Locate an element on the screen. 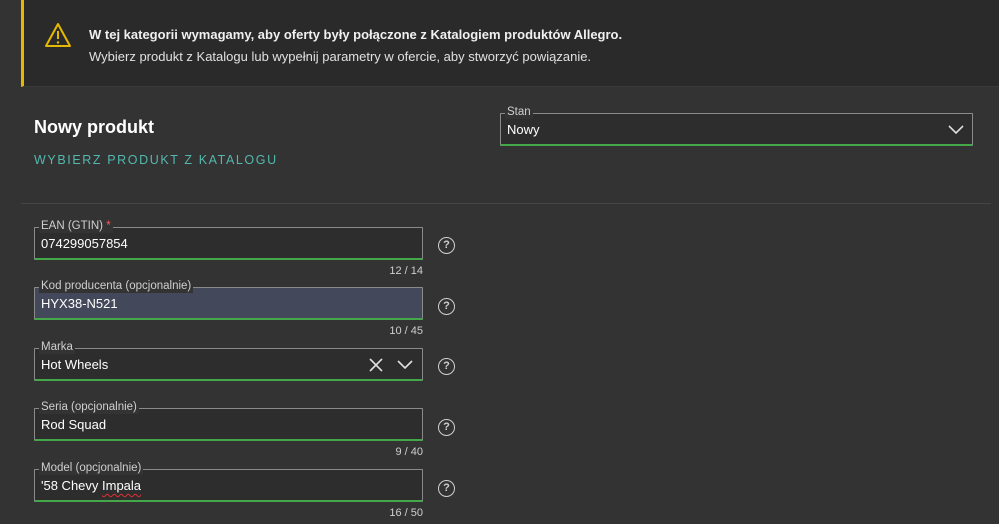 This screenshot has height=524, width=999. spellcheck-word: Impala is located at coordinates (122, 485).